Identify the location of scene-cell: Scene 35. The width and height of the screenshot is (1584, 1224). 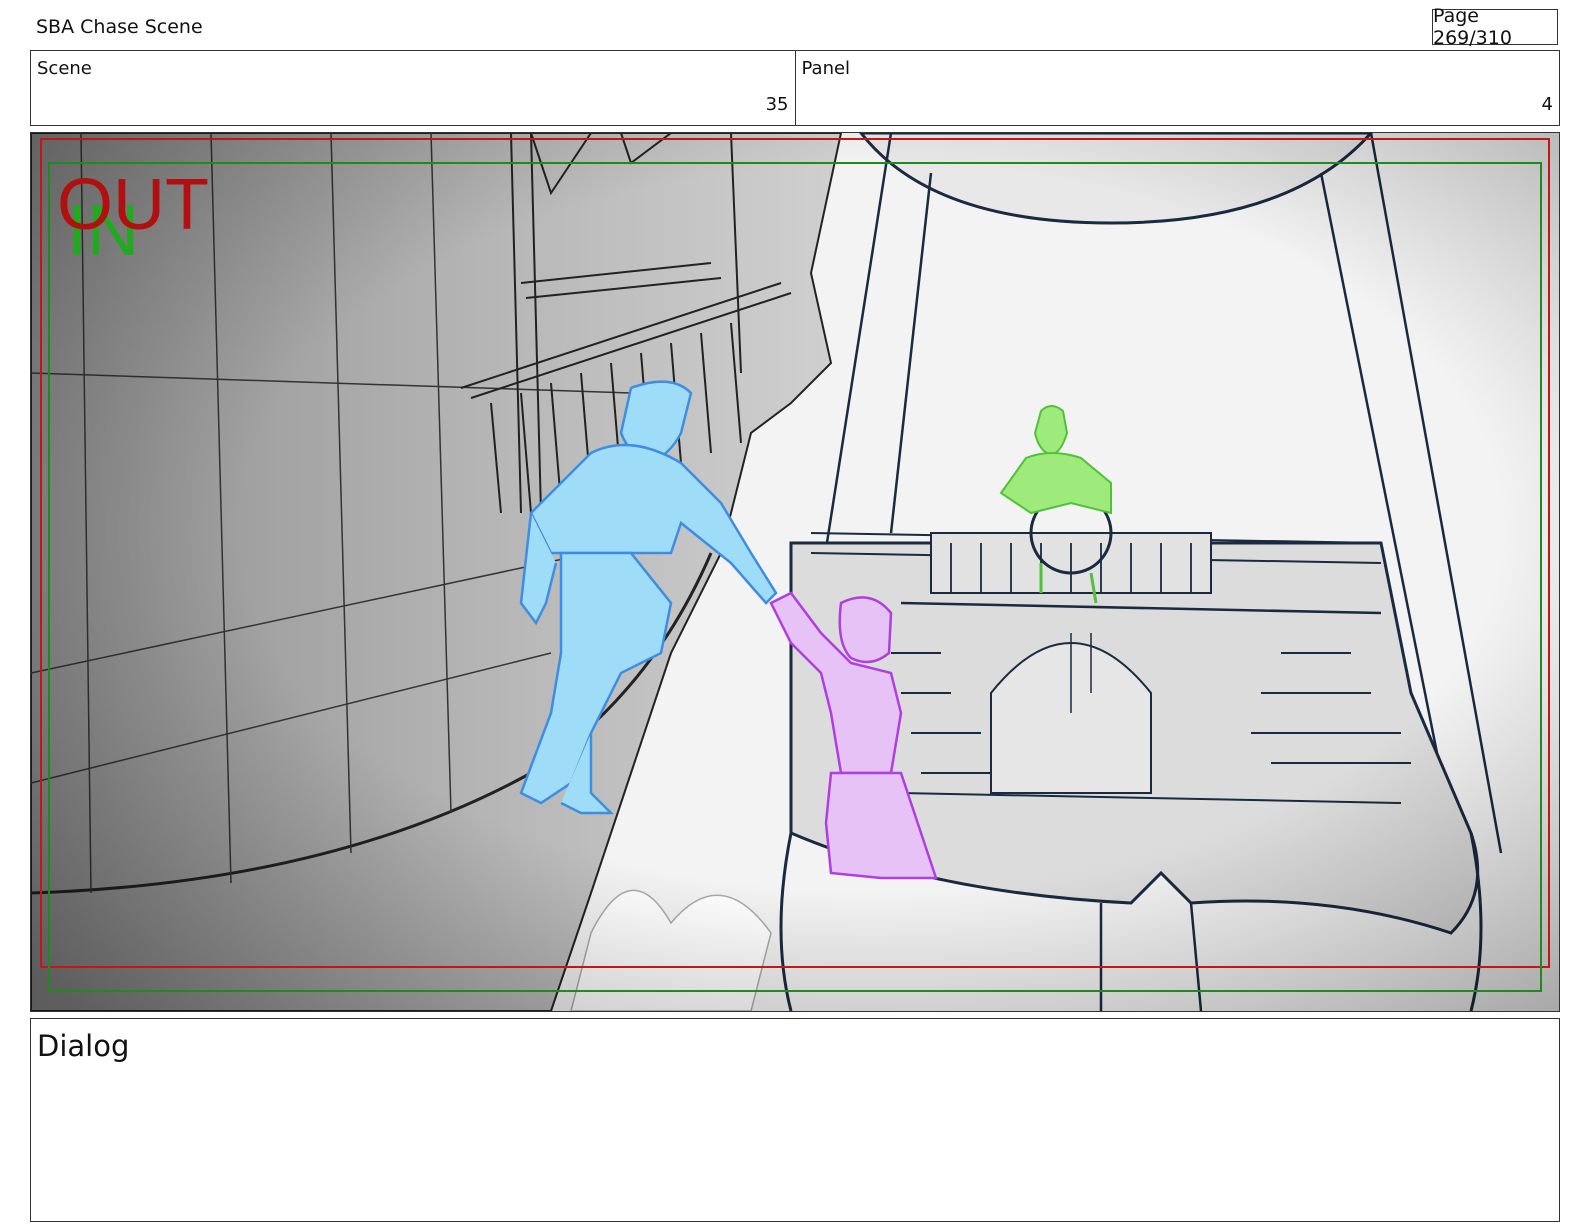
(413, 88).